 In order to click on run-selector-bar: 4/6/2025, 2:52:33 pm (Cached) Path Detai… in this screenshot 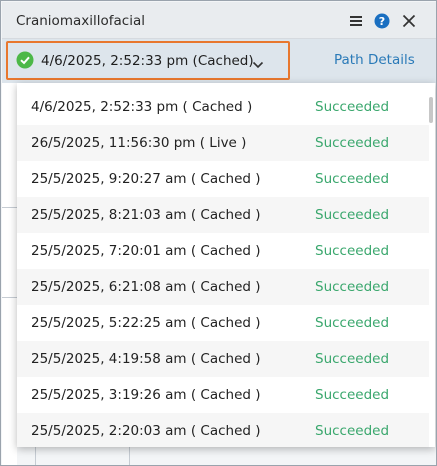, I will do `click(219, 61)`.